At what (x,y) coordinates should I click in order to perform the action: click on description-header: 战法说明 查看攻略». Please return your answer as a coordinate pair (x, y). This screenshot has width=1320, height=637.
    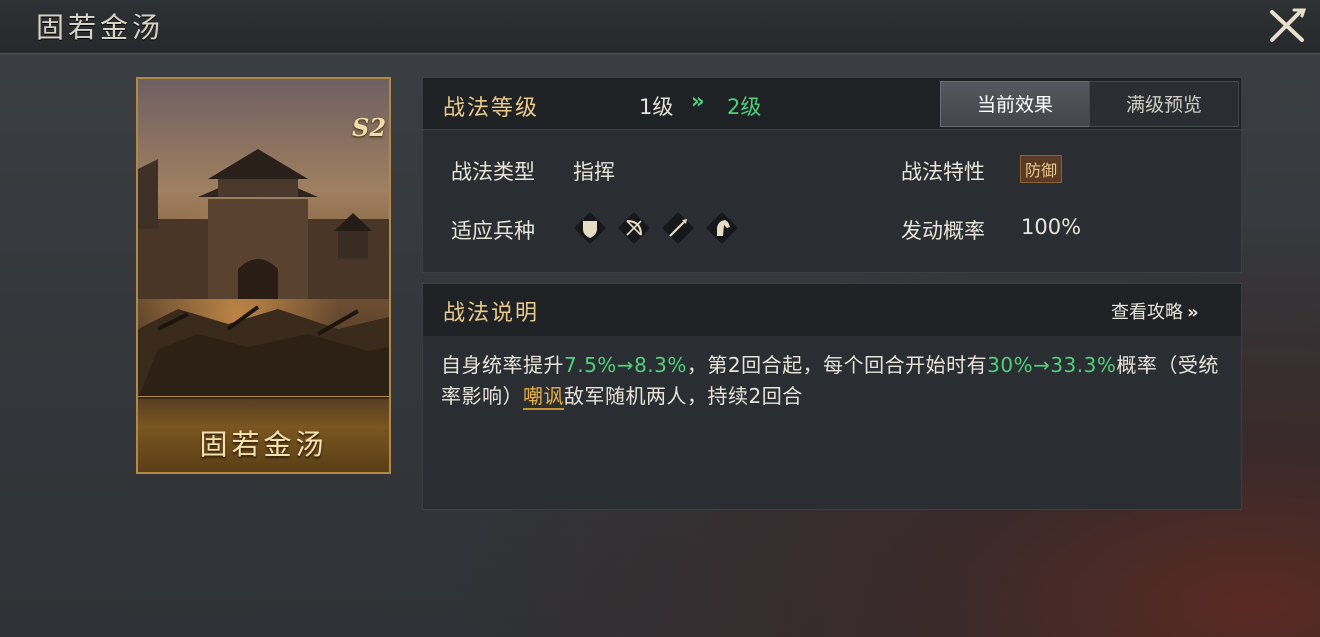
    Looking at the image, I should click on (832, 310).